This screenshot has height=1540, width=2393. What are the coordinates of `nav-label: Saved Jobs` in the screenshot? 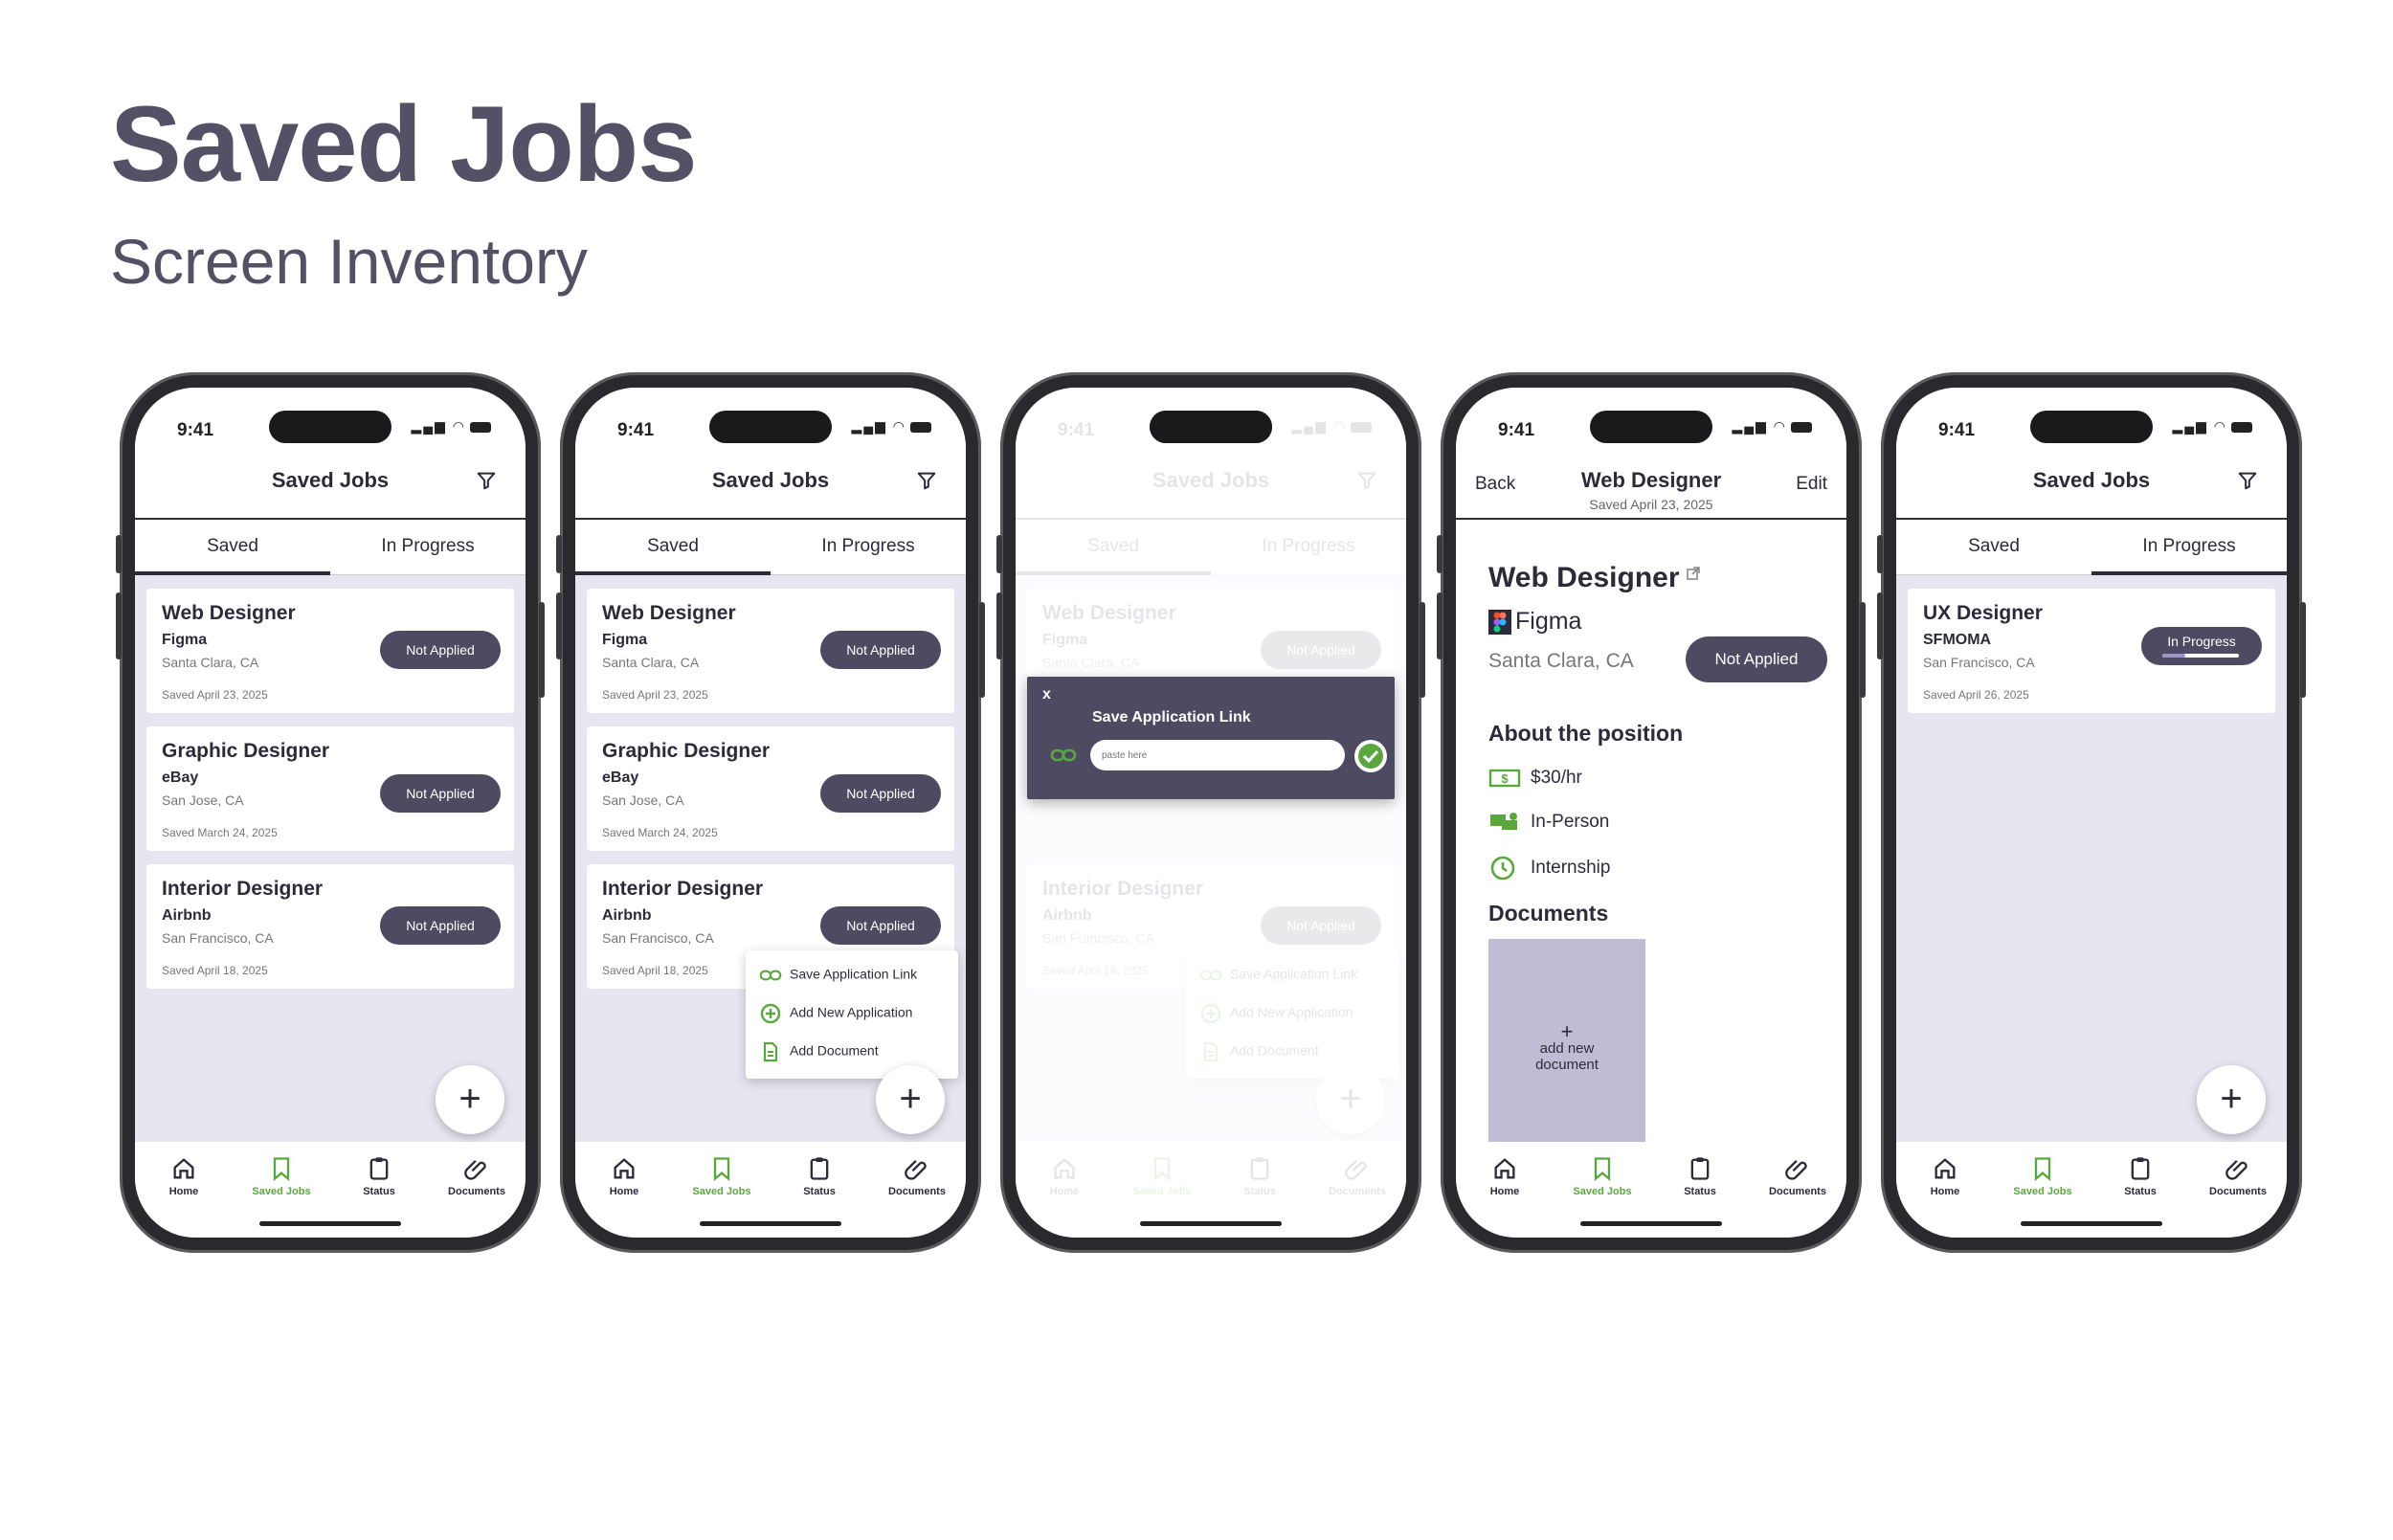 It's located at (722, 1191).